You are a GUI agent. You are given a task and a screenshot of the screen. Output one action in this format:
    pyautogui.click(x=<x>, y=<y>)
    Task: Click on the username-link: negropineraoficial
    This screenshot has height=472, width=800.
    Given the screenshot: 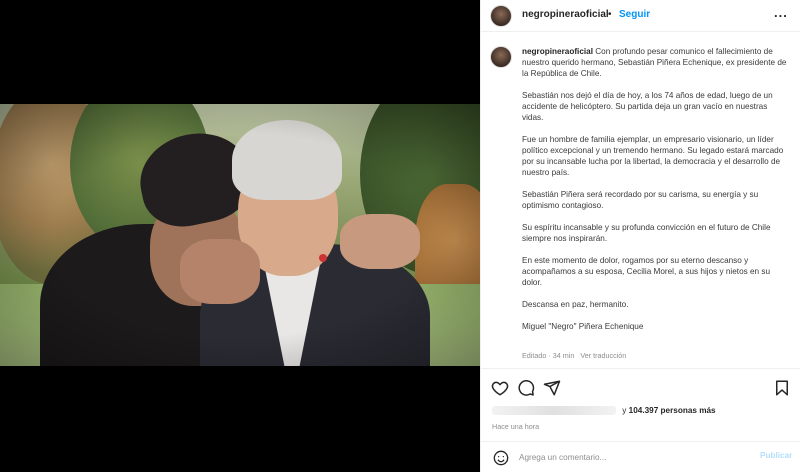 What is the action you would take?
    pyautogui.click(x=565, y=14)
    